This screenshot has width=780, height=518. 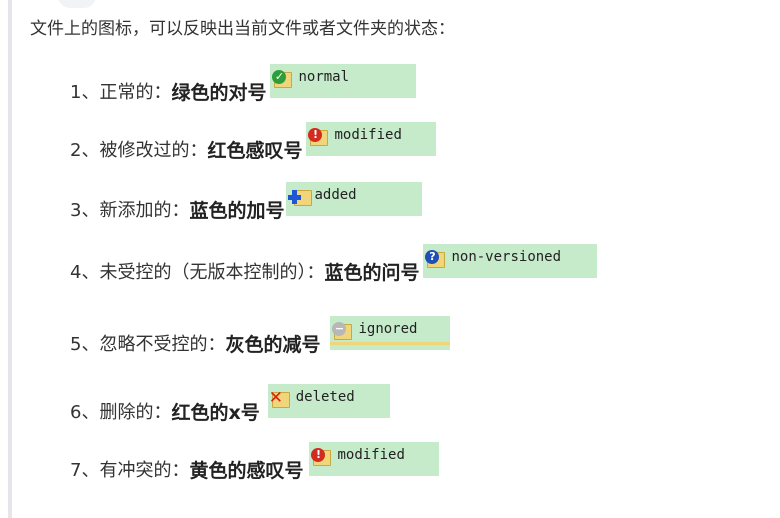 What do you see at coordinates (85, 470) in the screenshot?
I see `item-number: 7、` at bounding box center [85, 470].